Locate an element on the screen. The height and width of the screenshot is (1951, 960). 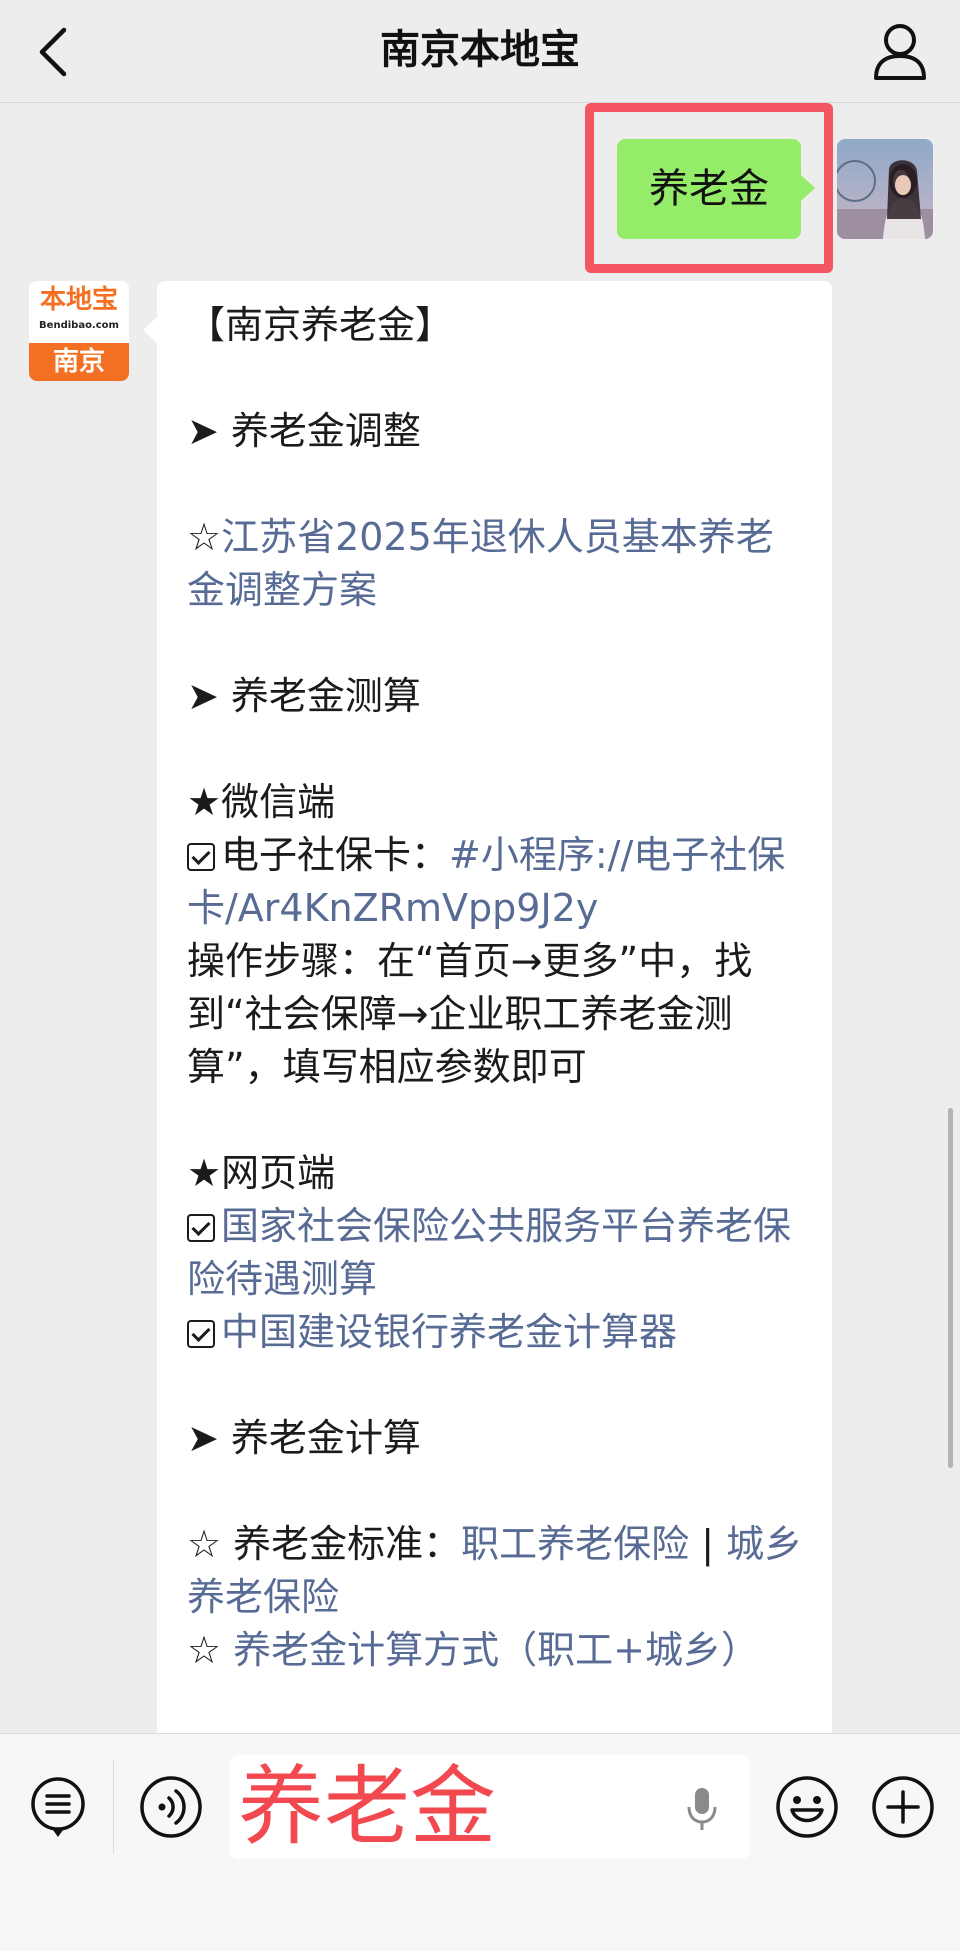
menu-button is located at coordinates (58, 1807).